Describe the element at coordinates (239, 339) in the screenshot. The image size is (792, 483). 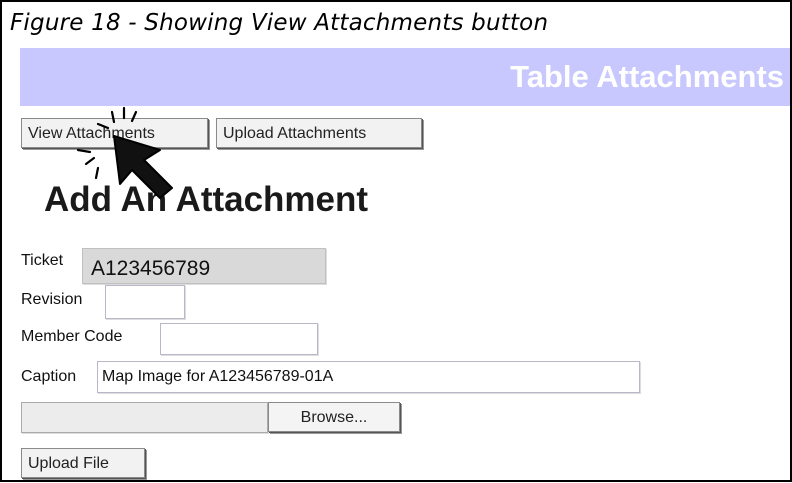
I see `member-code-input` at that location.